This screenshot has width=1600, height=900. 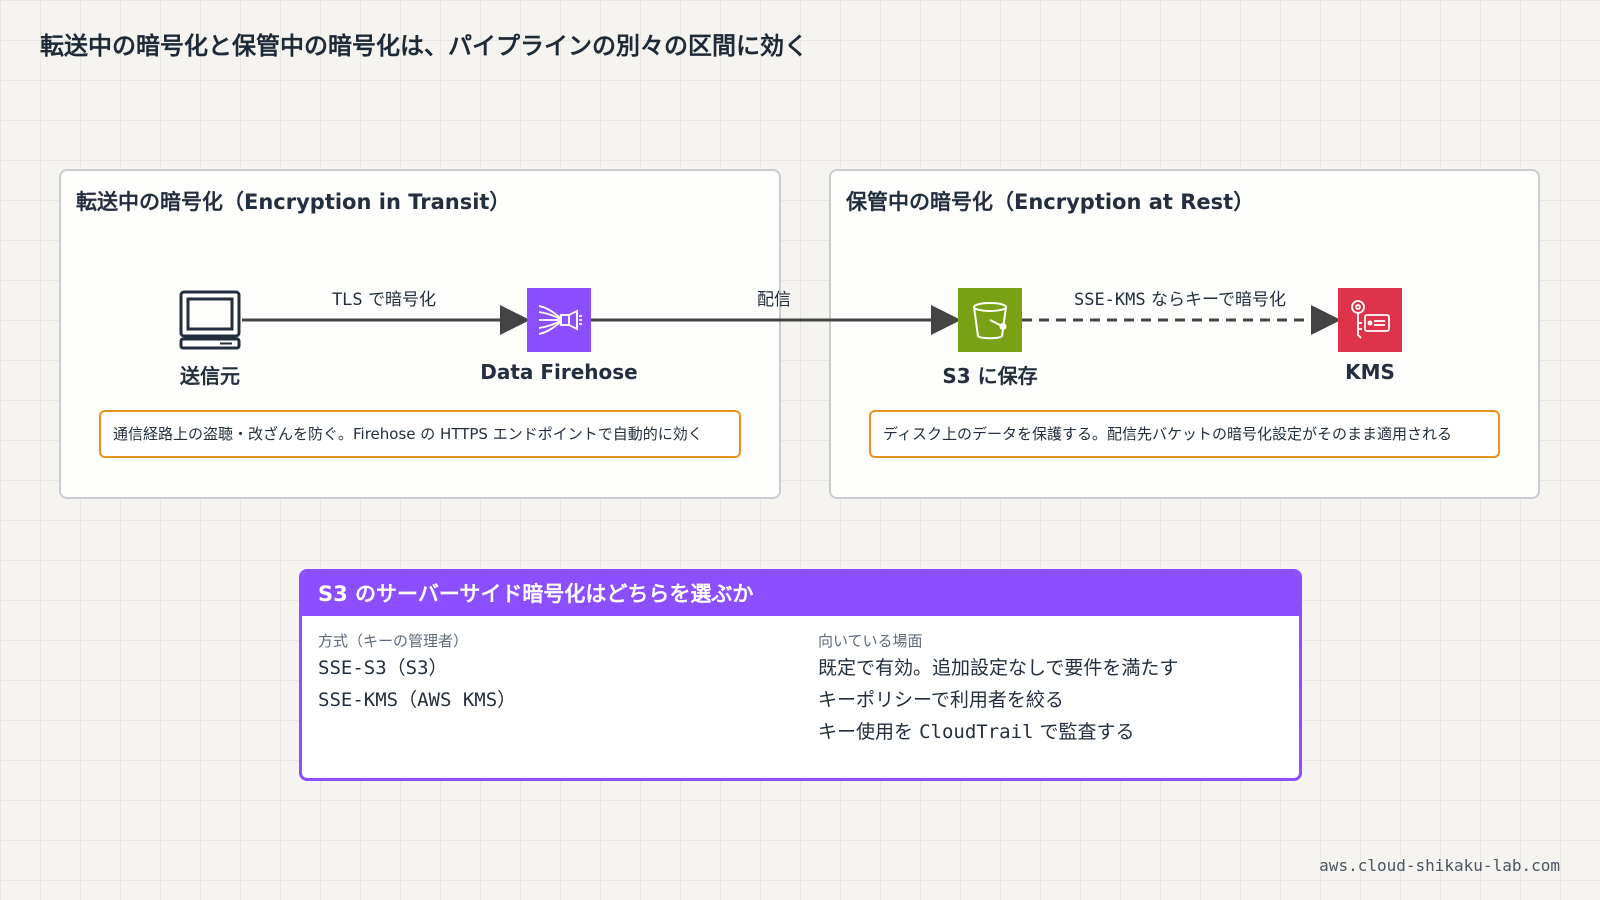 What do you see at coordinates (998, 668) in the screenshot?
I see `use-case-cell: 既定で有効。追加設定なしで要件を満たす` at bounding box center [998, 668].